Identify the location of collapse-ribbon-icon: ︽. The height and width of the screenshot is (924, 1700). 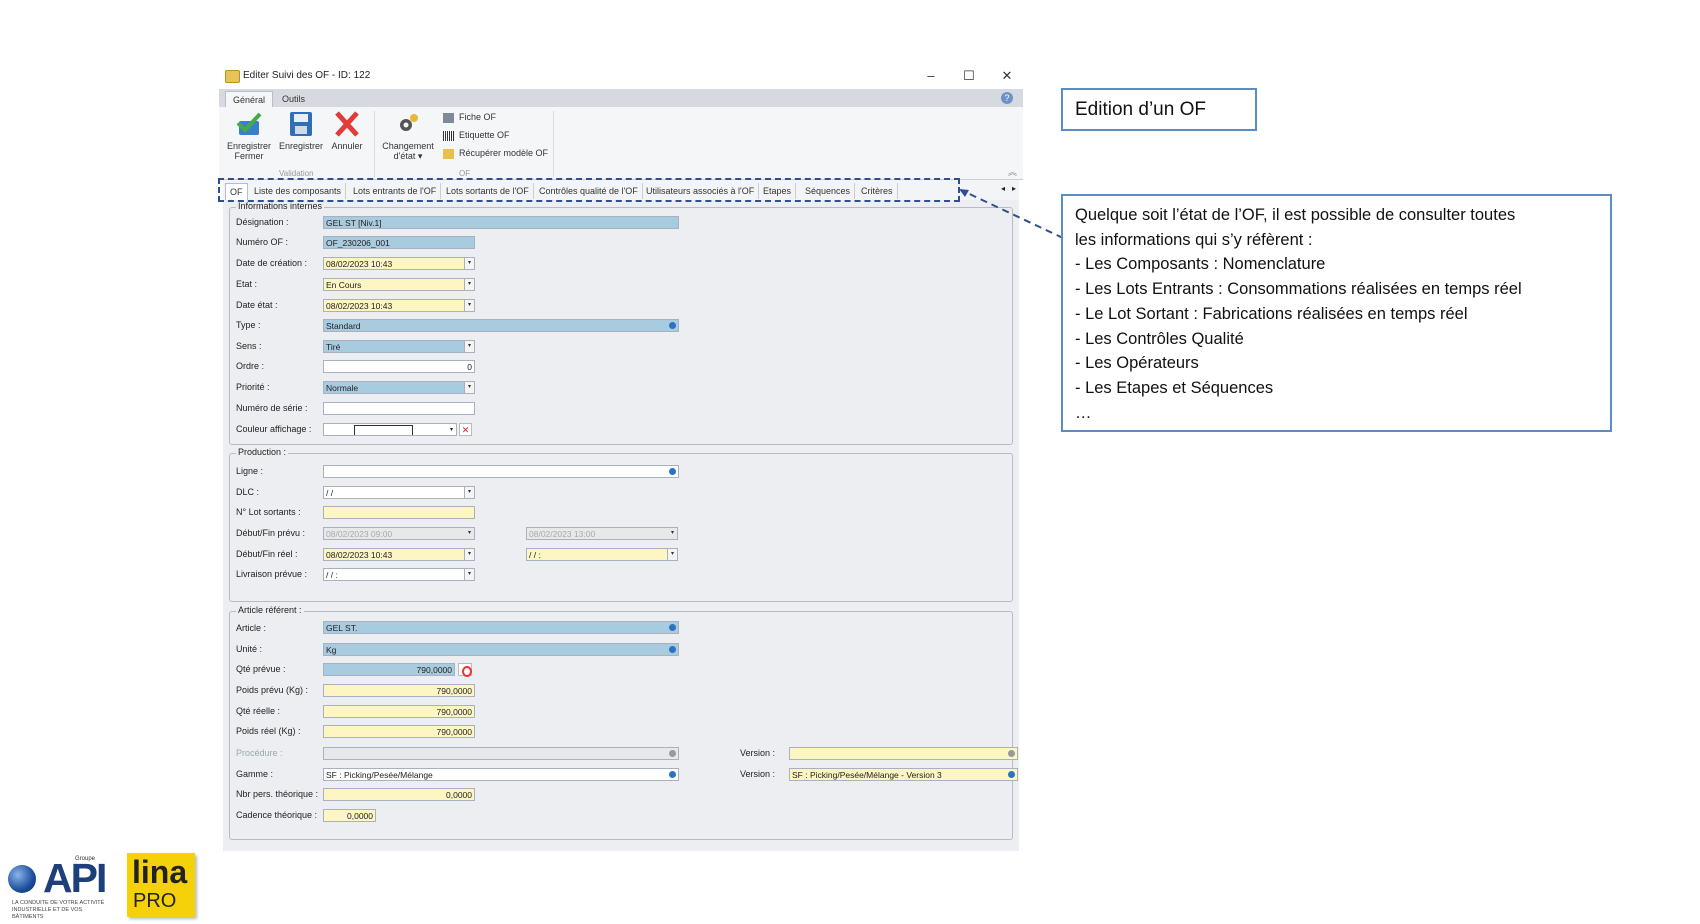
(1012, 171).